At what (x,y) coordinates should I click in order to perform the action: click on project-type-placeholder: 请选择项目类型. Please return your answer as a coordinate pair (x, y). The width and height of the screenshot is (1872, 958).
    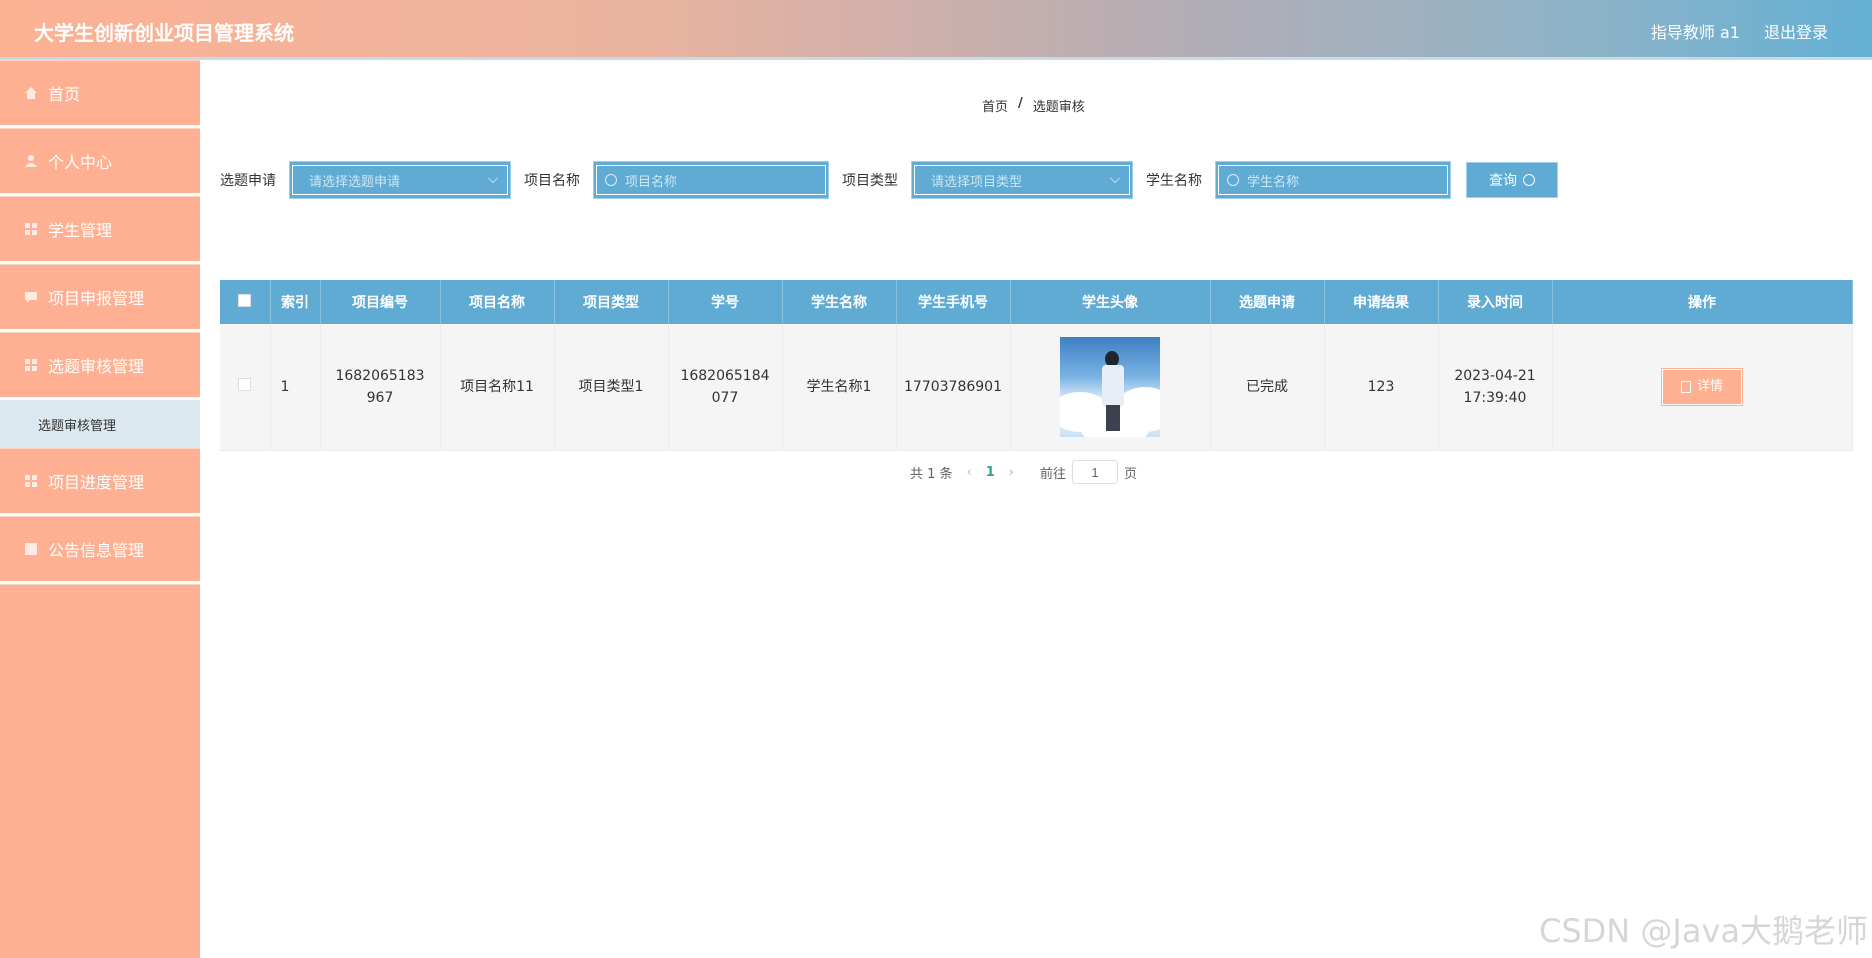
    Looking at the image, I should click on (977, 182).